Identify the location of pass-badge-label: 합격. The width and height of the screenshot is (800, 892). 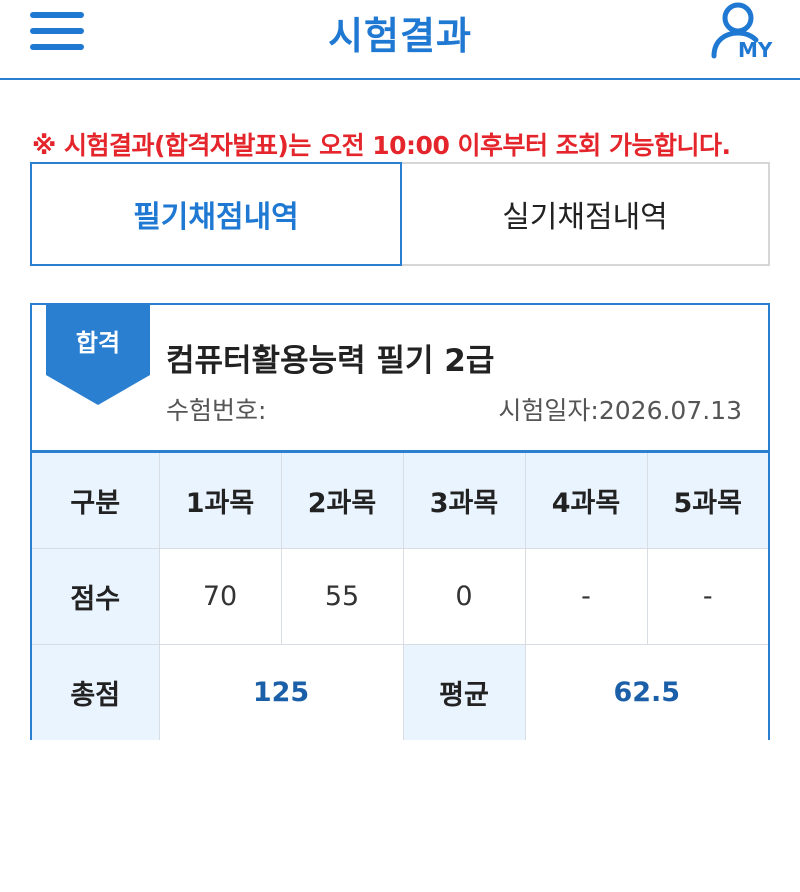
(98, 343).